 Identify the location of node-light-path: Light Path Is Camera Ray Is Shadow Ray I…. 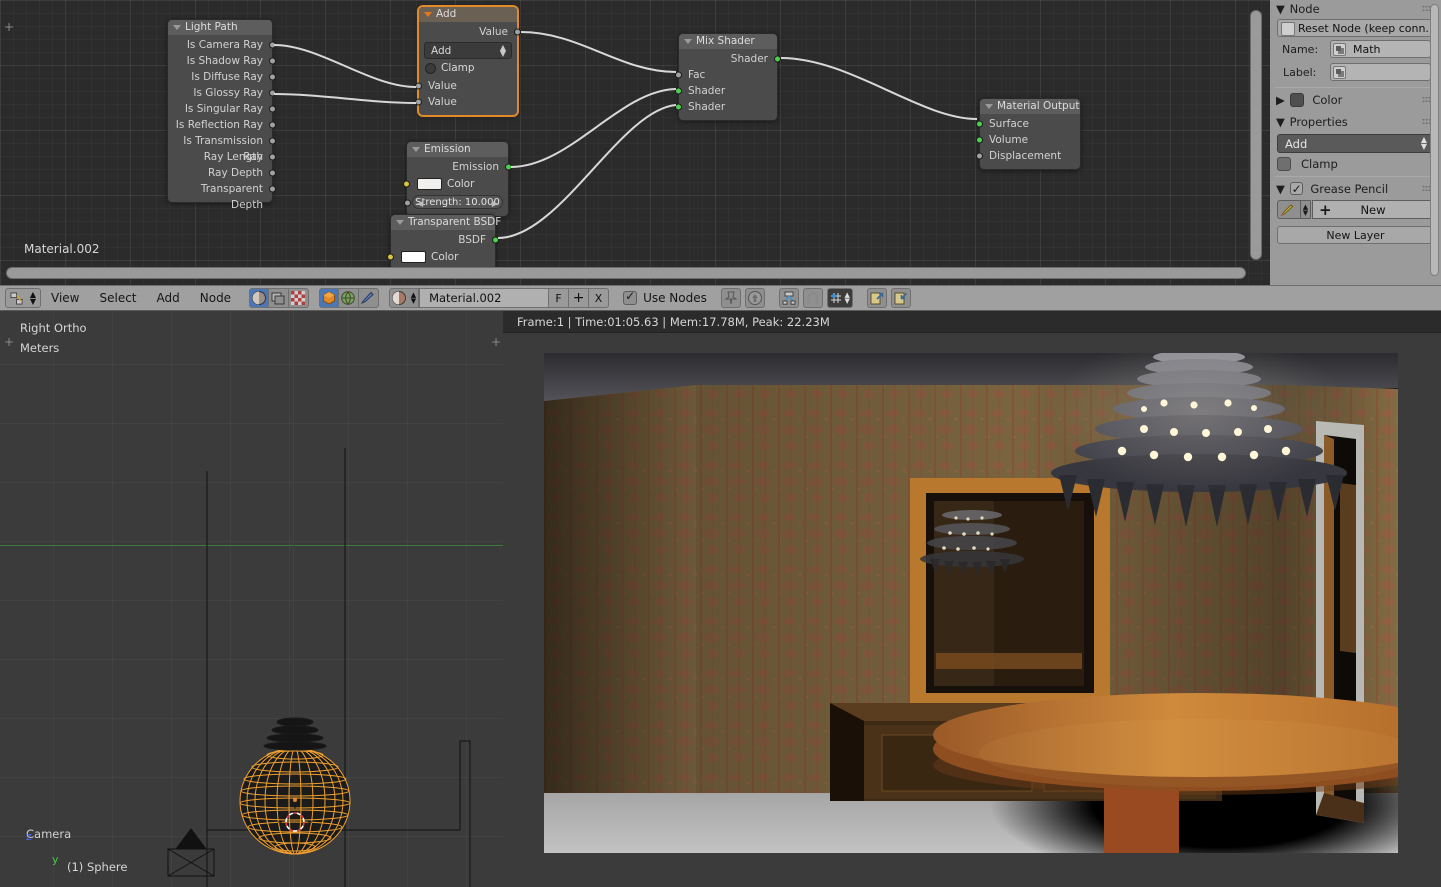
(221, 115).